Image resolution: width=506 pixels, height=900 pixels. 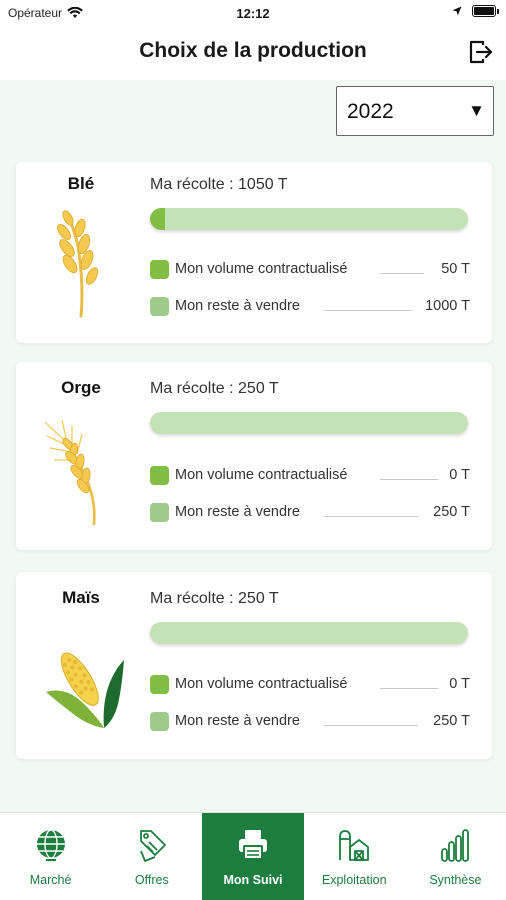 I want to click on location-arrow-icon, so click(x=457, y=11).